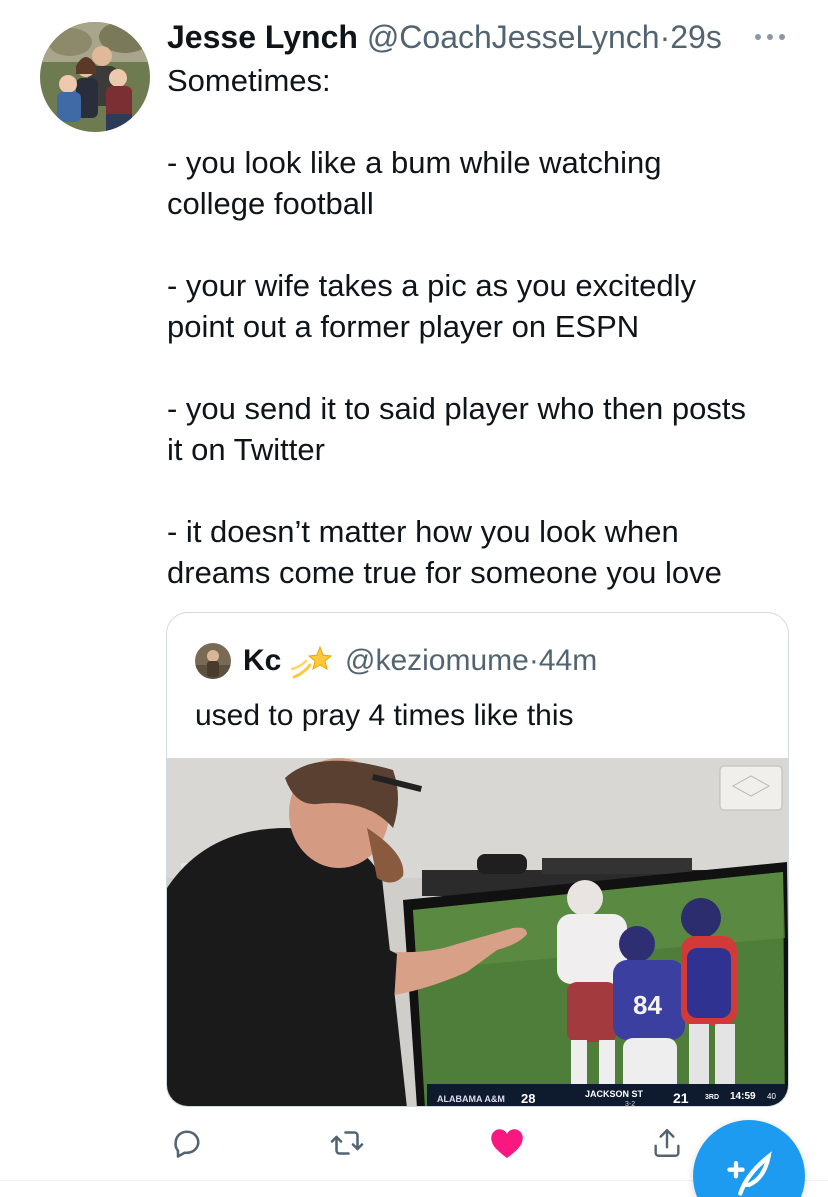 This screenshot has height=1197, width=828. I want to click on tweet-line: it on Twitter, so click(246, 449).